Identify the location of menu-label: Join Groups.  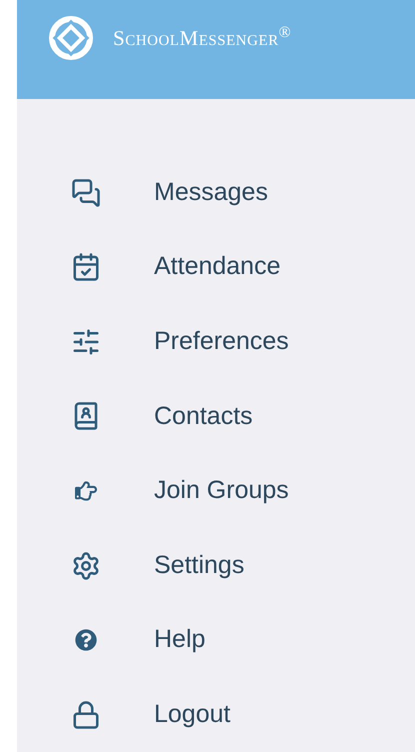
(221, 490).